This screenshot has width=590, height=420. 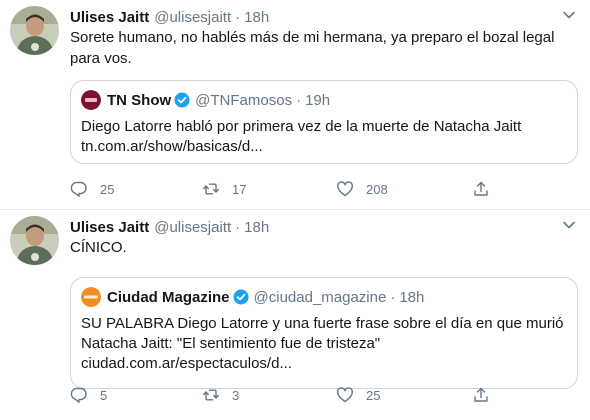 I want to click on quoted-timestamp: 19h, so click(x=318, y=100).